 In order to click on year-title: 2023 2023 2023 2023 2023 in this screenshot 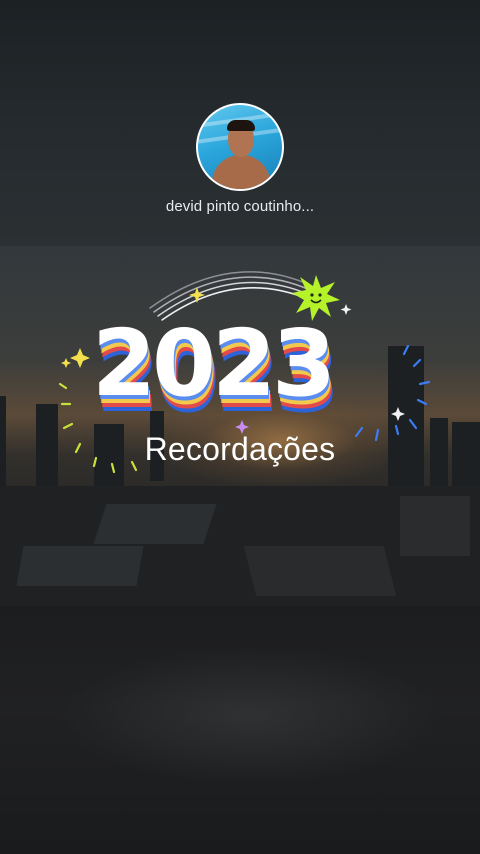, I will do `click(242, 372)`.